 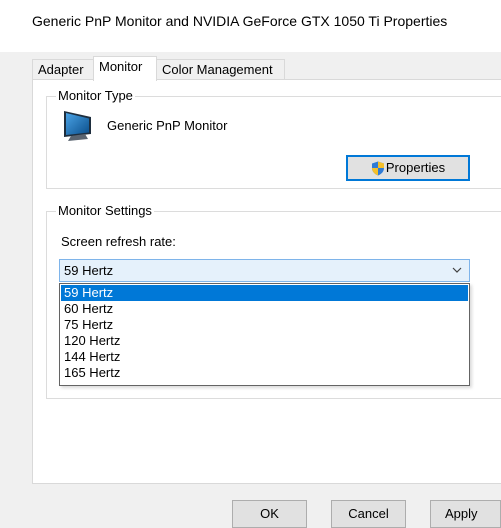 What do you see at coordinates (89, 270) in the screenshot?
I see `refresh-rate-value: 59 Hertz` at bounding box center [89, 270].